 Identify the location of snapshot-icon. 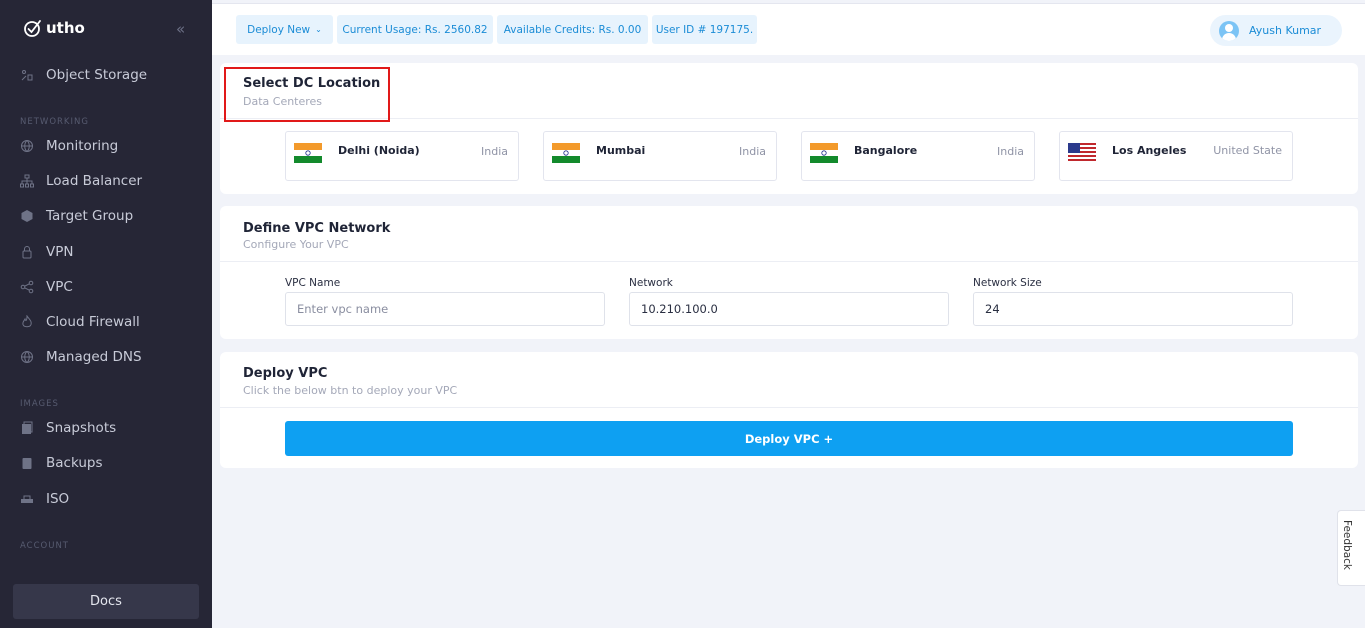
(27, 428).